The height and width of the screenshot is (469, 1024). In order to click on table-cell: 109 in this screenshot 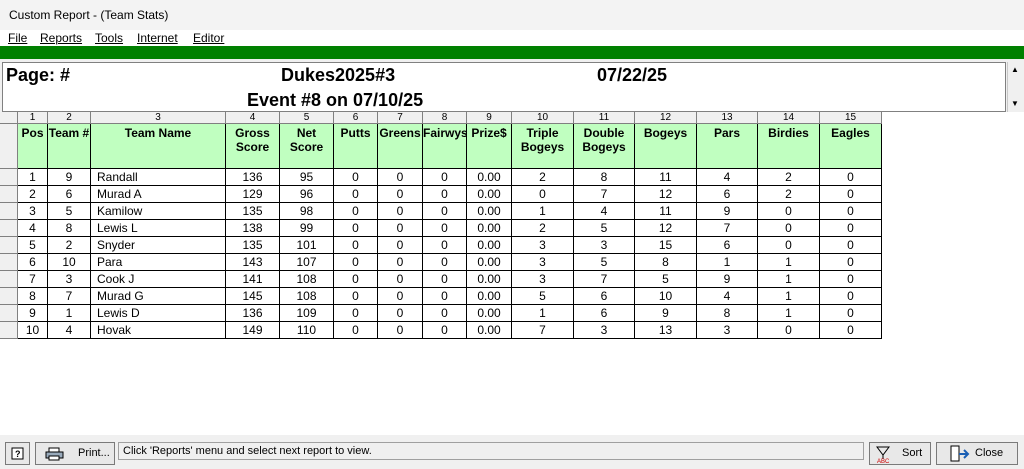, I will do `click(307, 313)`.